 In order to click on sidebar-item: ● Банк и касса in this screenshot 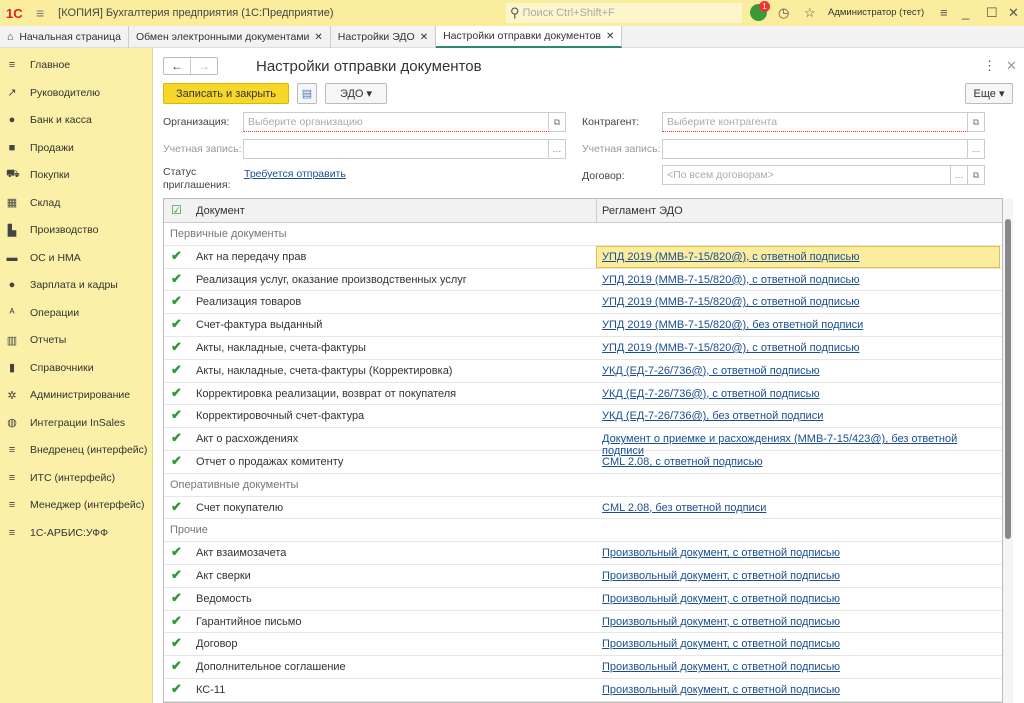, I will do `click(76, 120)`.